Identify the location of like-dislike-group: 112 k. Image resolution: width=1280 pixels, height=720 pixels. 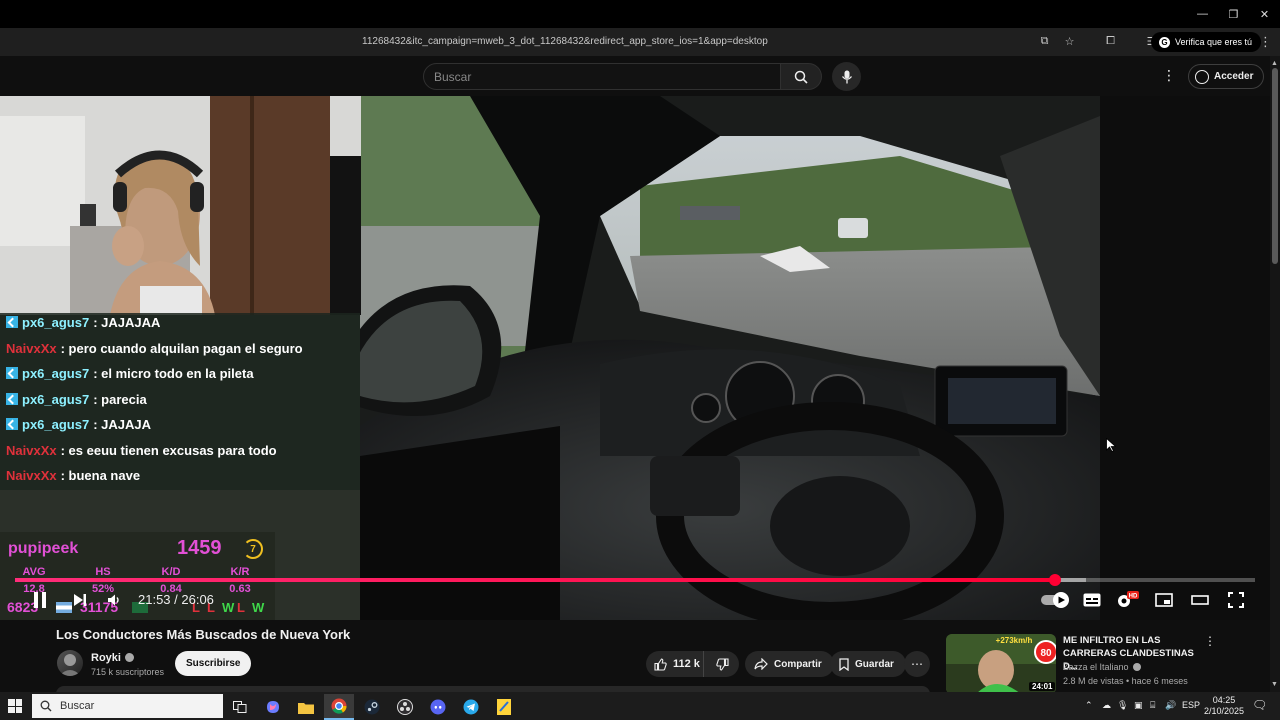
(692, 664).